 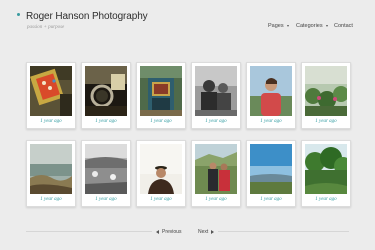 I want to click on site-title: Roger Hanson Photography, so click(x=87, y=16).